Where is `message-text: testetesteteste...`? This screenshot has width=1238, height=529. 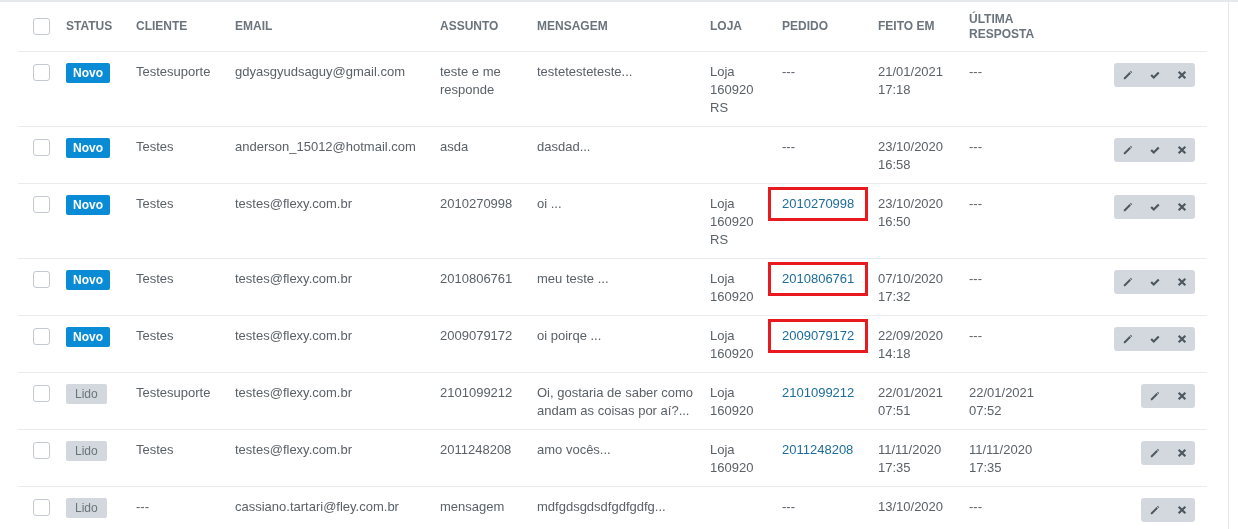
message-text: testetesteteste... is located at coordinates (585, 71).